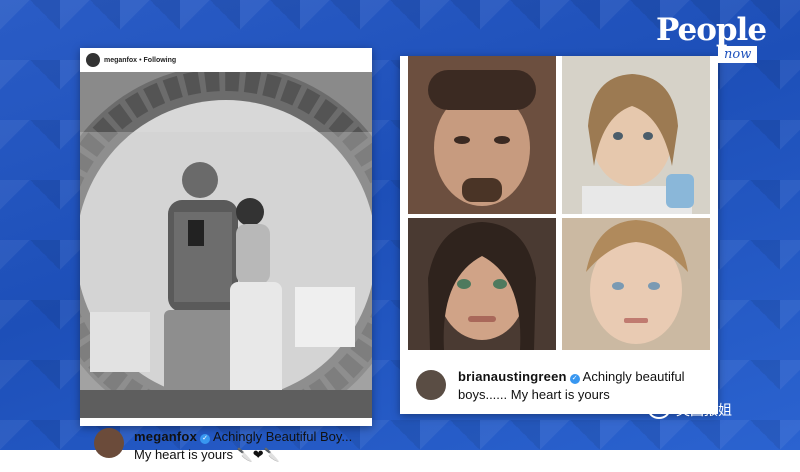 The width and height of the screenshot is (800, 472). I want to click on caption-username: brianaustingreen, so click(512, 376).